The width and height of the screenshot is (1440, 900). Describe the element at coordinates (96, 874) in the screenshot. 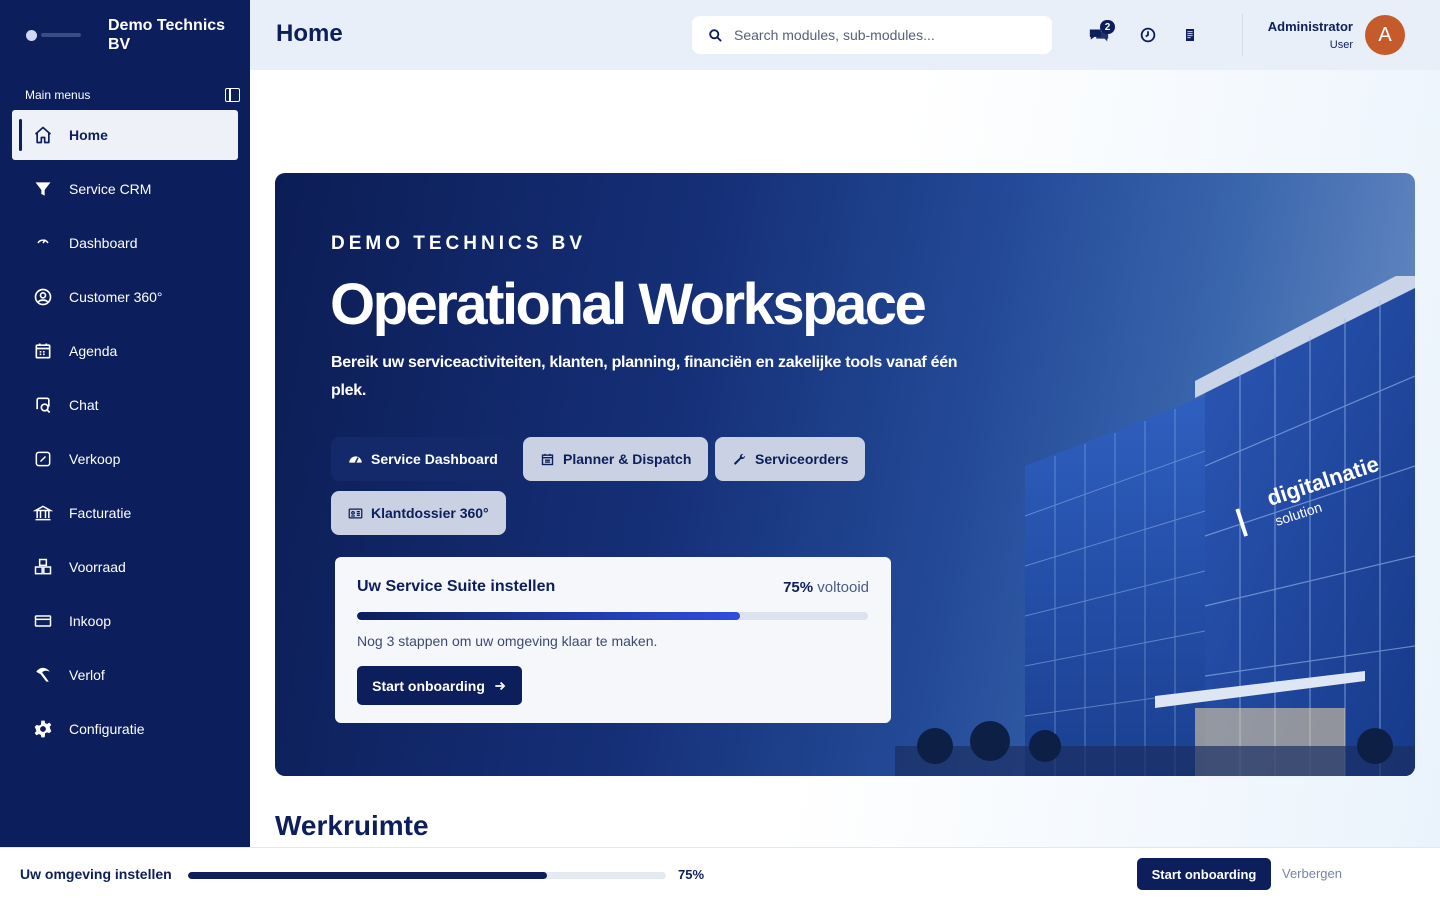

I see `bottom-bar-label: Uw omgeving instellen` at that location.